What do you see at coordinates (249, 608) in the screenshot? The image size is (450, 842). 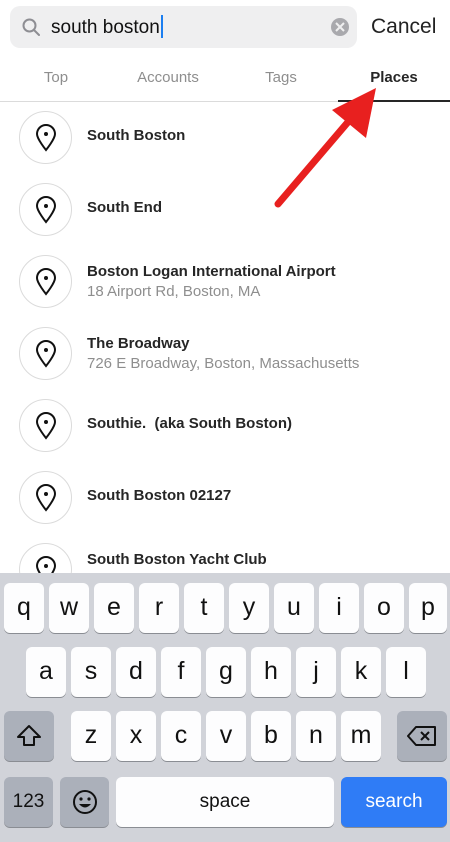 I see `key-y: y` at bounding box center [249, 608].